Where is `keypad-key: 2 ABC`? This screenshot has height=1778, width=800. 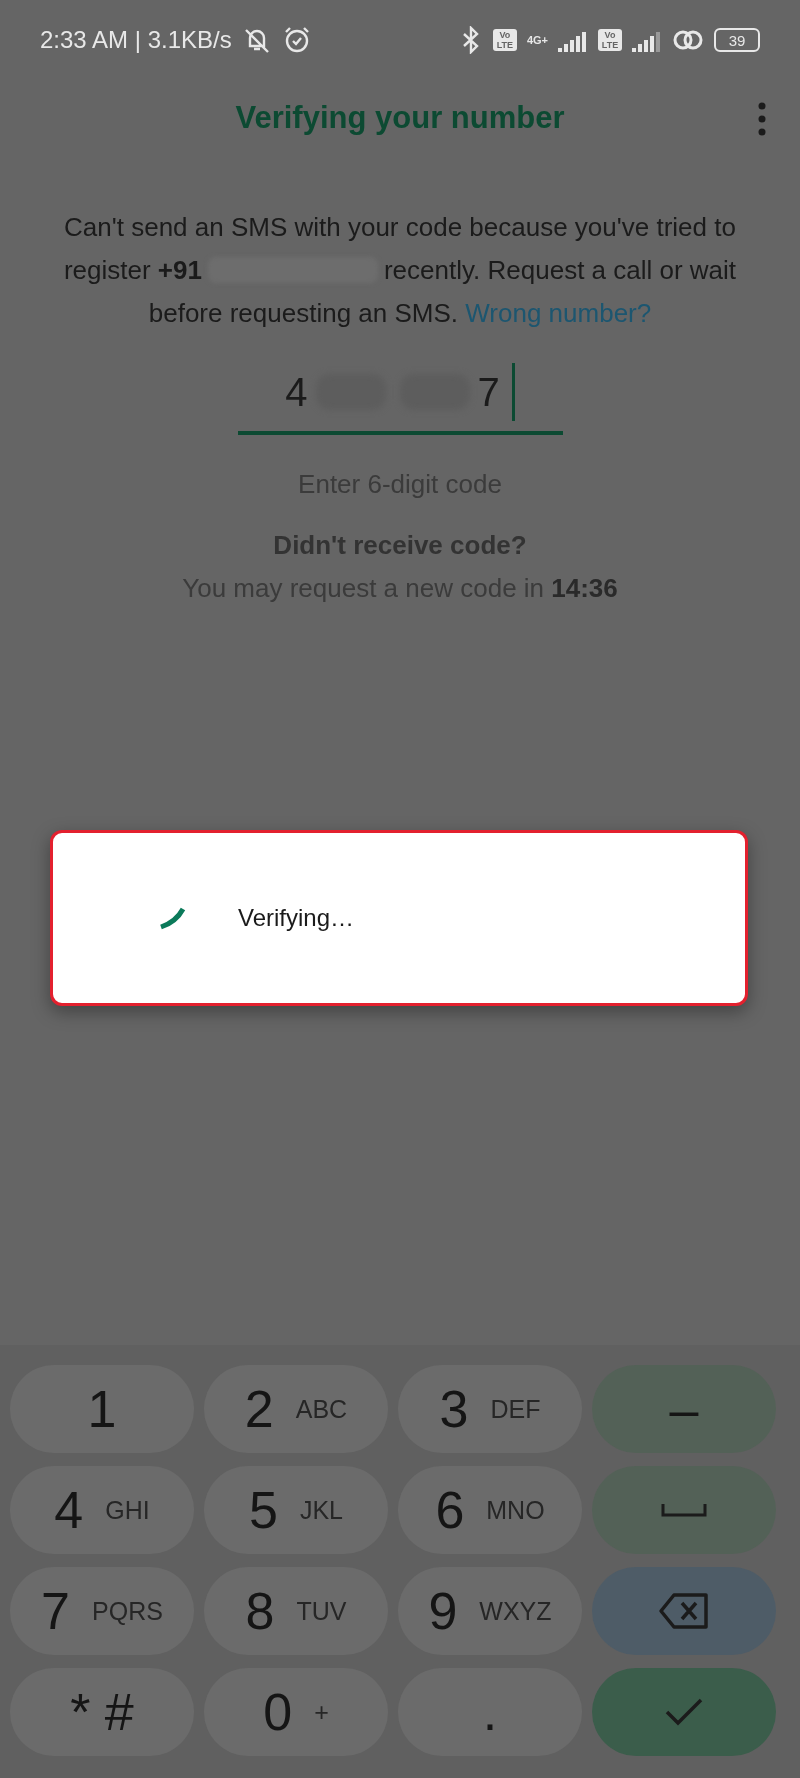 keypad-key: 2 ABC is located at coordinates (296, 1409).